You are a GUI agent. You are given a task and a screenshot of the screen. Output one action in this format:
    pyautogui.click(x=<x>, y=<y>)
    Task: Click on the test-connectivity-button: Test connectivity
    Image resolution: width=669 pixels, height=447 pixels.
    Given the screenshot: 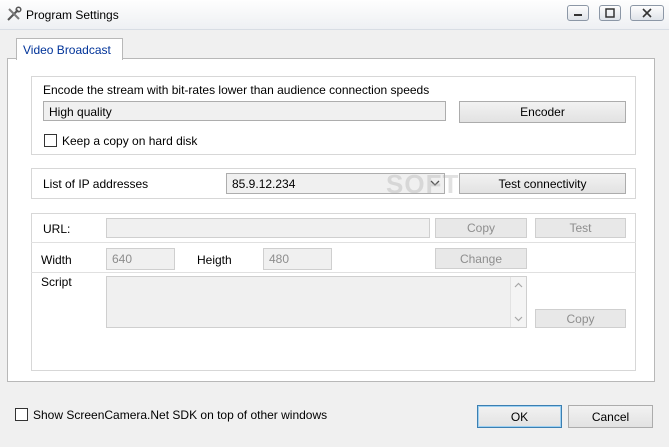 What is the action you would take?
    pyautogui.click(x=542, y=183)
    